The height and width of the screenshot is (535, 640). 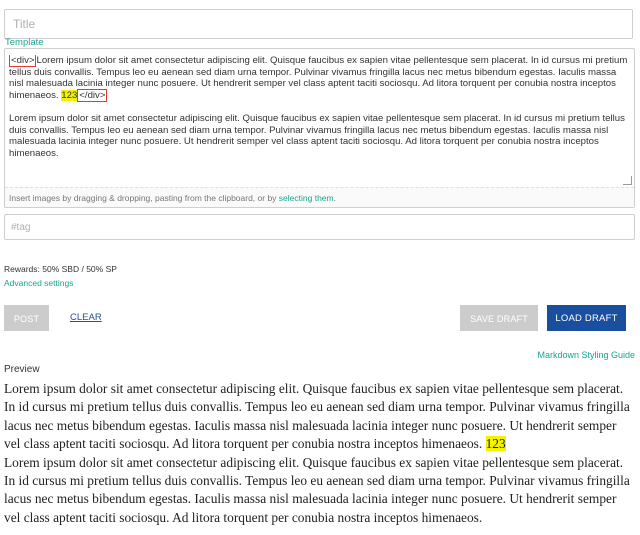 What do you see at coordinates (24, 42) in the screenshot?
I see `template-link: Template` at bounding box center [24, 42].